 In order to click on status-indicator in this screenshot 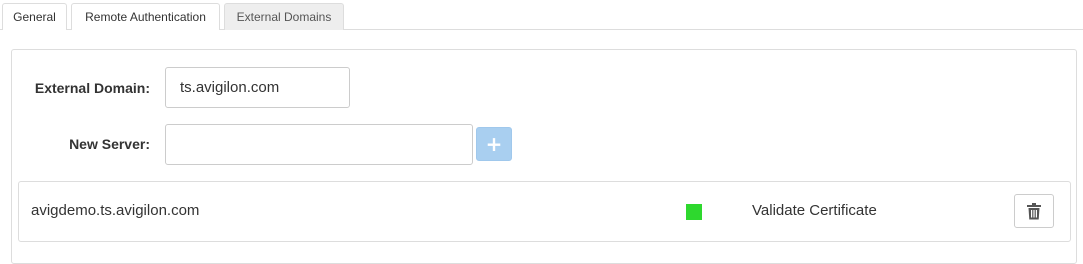, I will do `click(694, 212)`.